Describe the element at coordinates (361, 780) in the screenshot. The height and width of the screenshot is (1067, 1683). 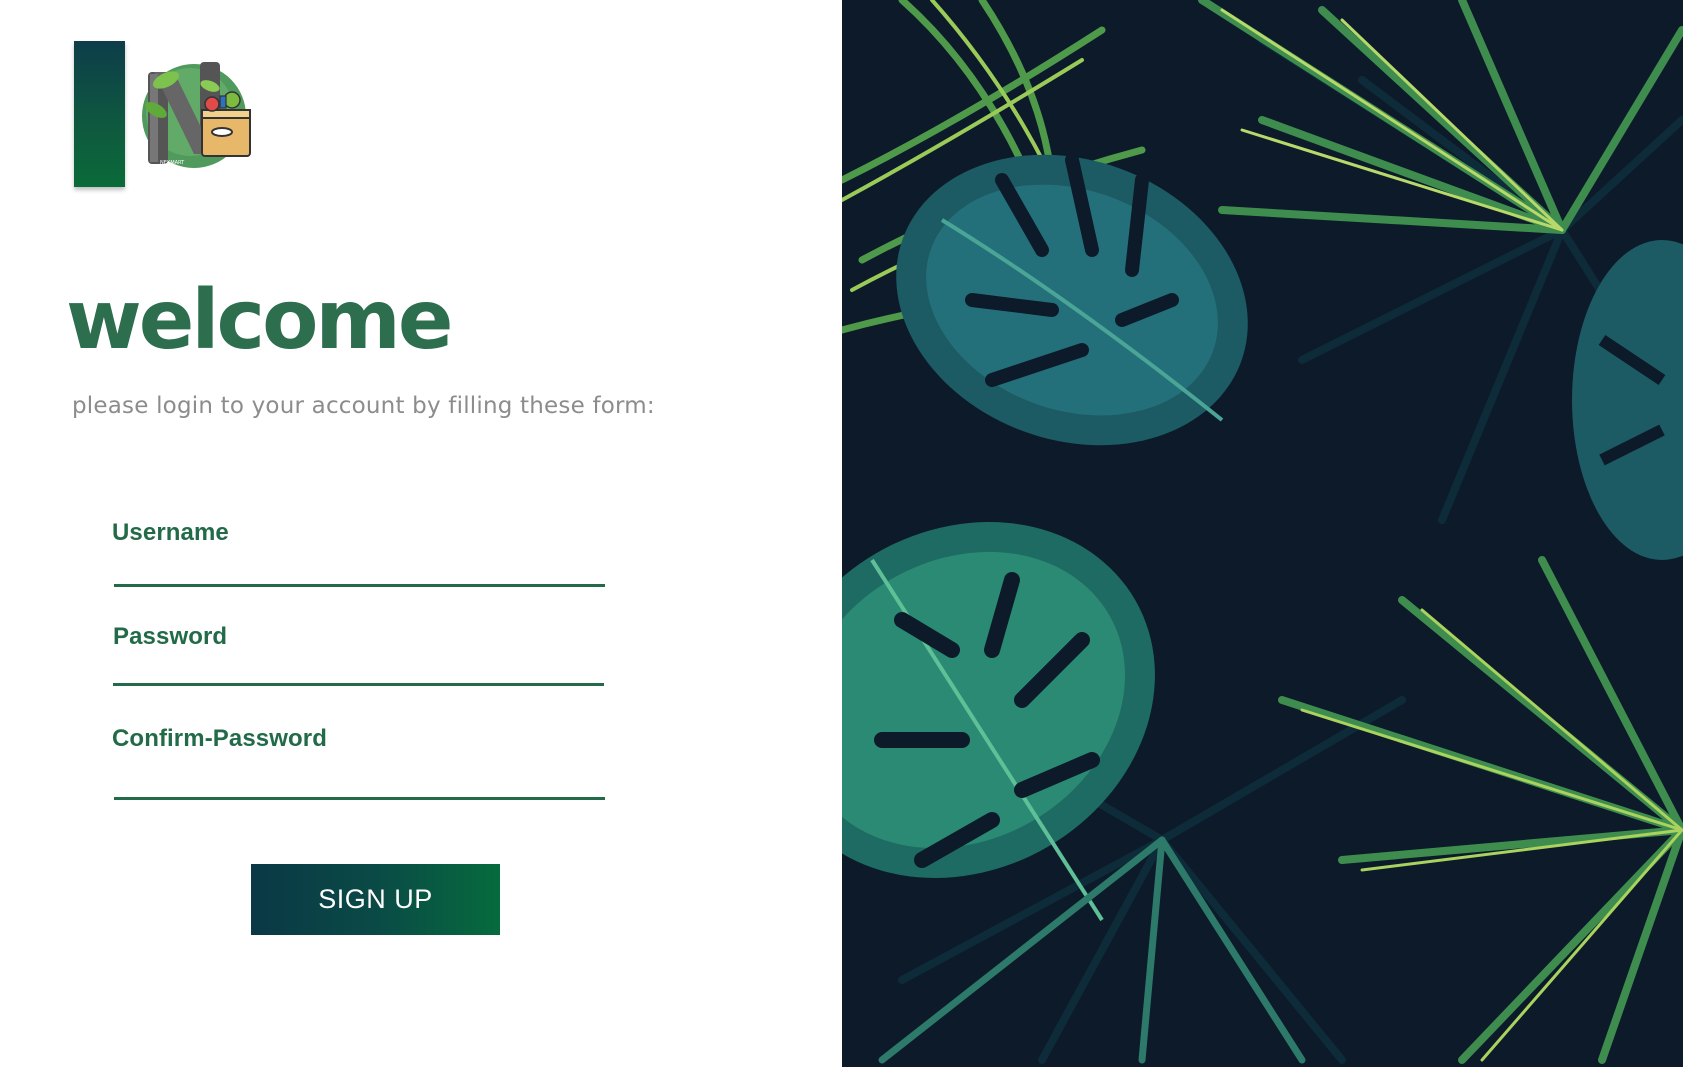
I see `confirm-password-input` at that location.